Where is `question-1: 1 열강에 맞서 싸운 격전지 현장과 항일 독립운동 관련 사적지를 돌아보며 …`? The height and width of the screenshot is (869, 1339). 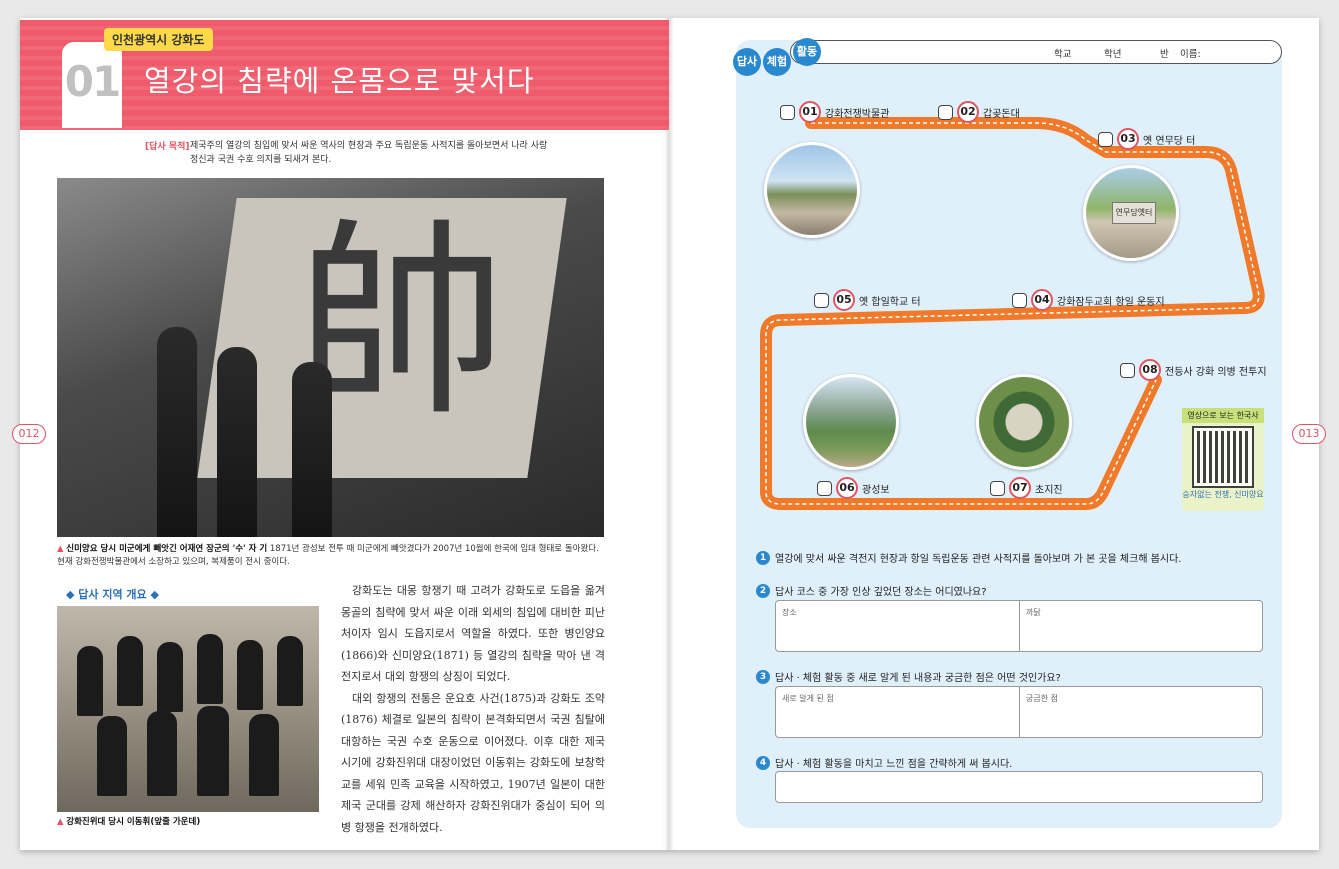 question-1: 1 열강에 맞서 싸운 격전지 현장과 항일 독립운동 관련 사적지를 돌아보며 … is located at coordinates (968, 557).